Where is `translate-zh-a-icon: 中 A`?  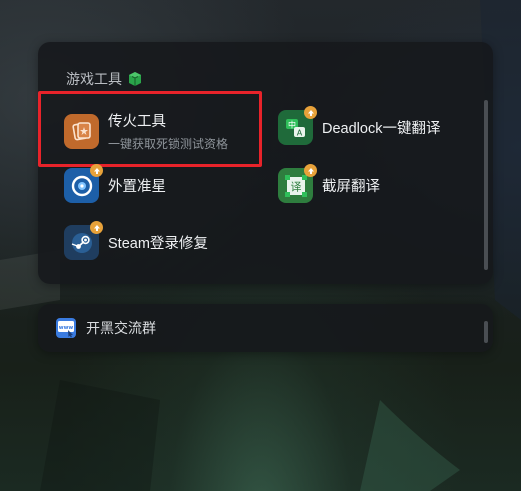
translate-zh-a-icon: 中 A is located at coordinates (297, 125).